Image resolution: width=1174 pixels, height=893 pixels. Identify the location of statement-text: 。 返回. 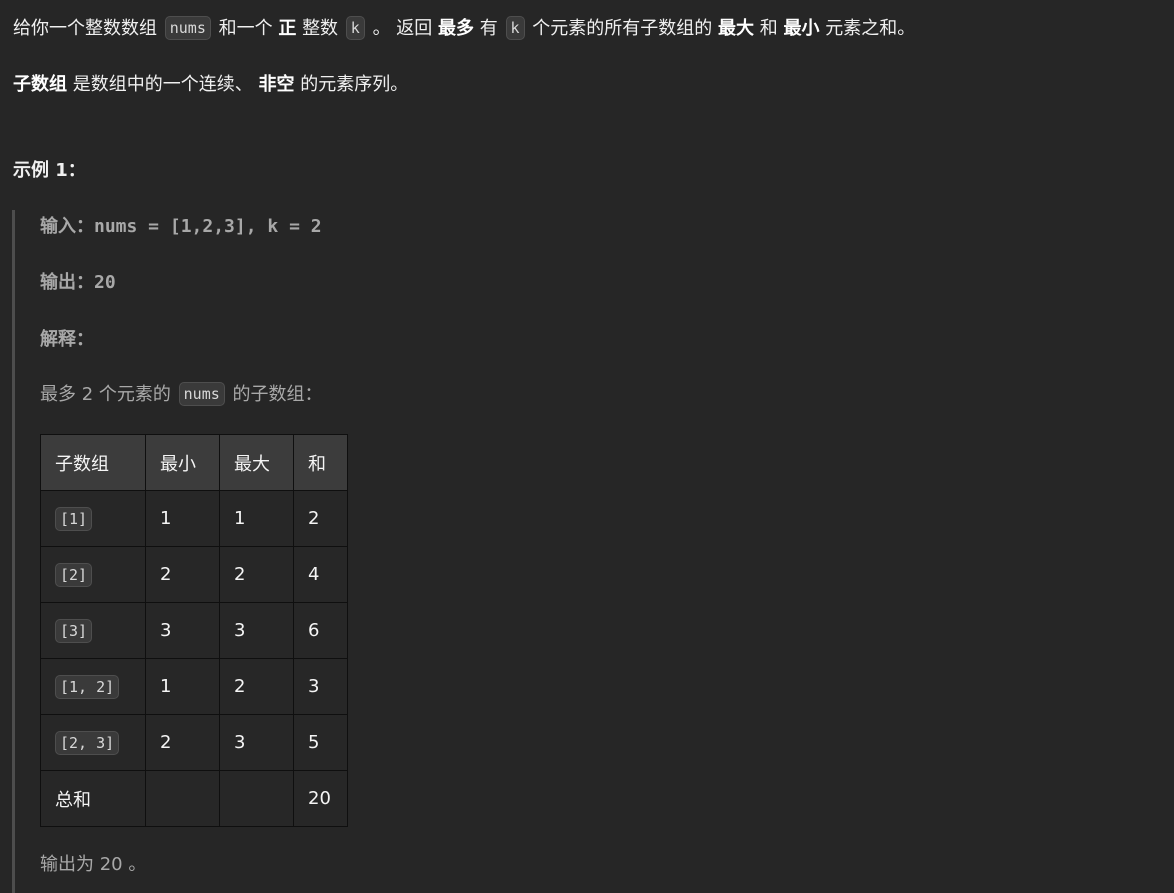
(402, 28).